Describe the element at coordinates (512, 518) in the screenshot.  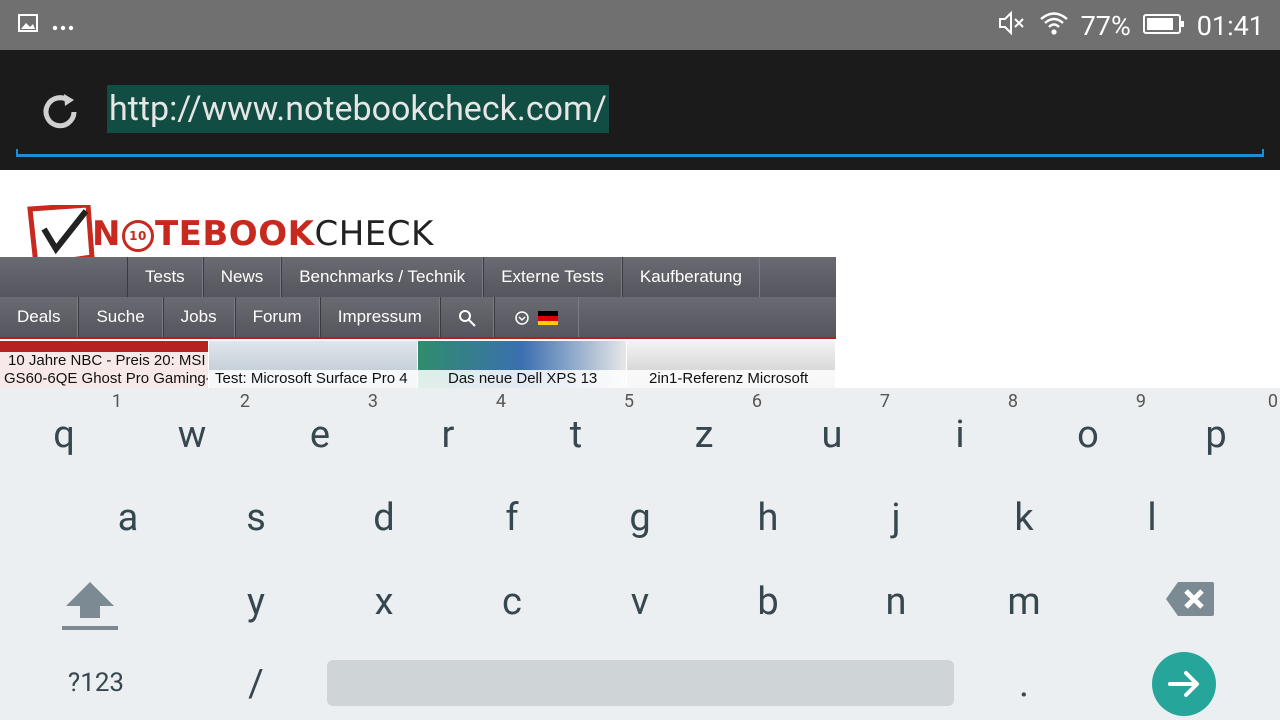
I see `key-f: f` at that location.